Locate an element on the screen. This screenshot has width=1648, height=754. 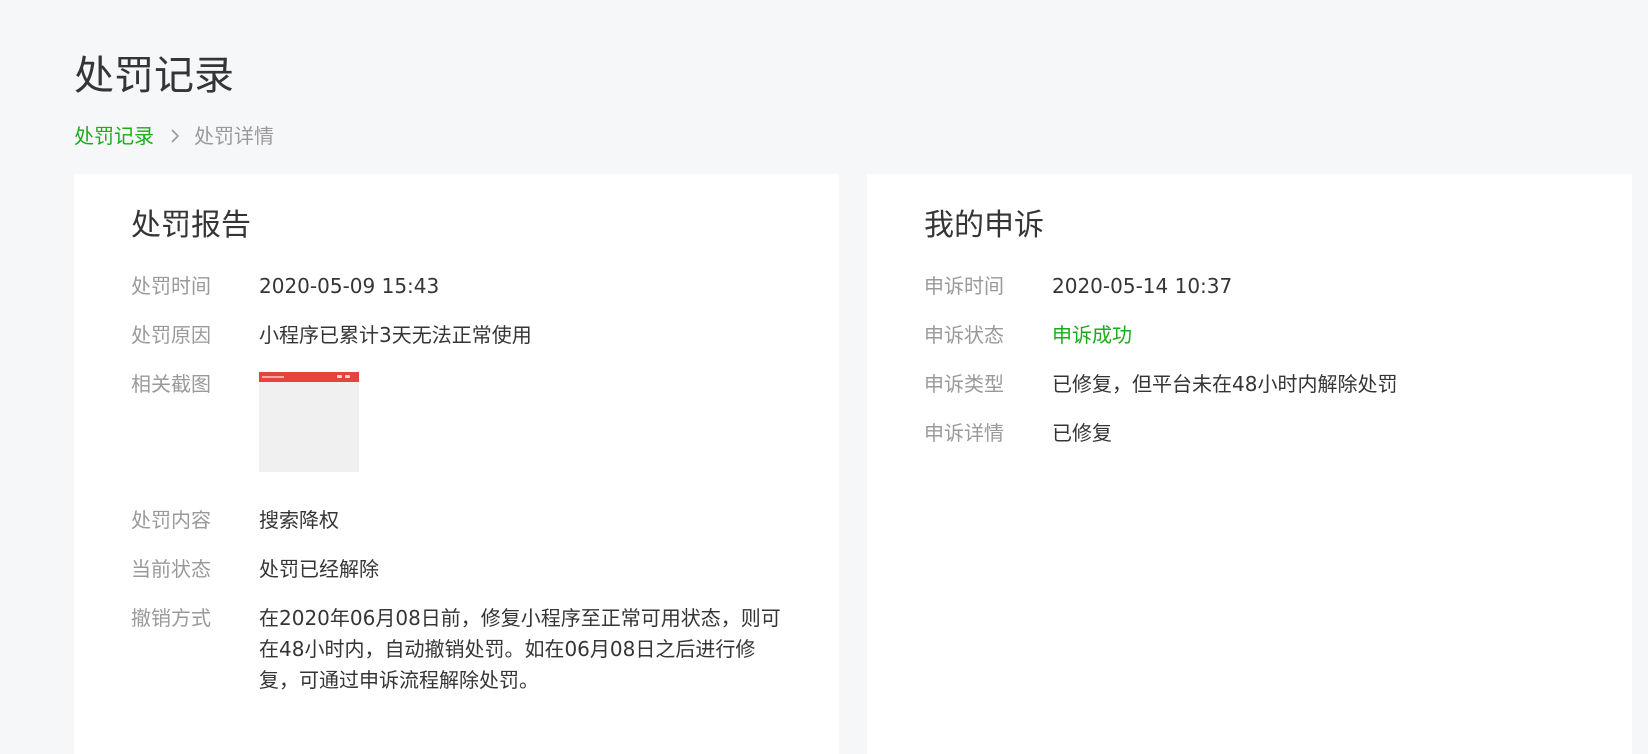
row-appeal-type: 申诉类型 已修复，但平台未在48小时内解除处罚 is located at coordinates (1249, 384).